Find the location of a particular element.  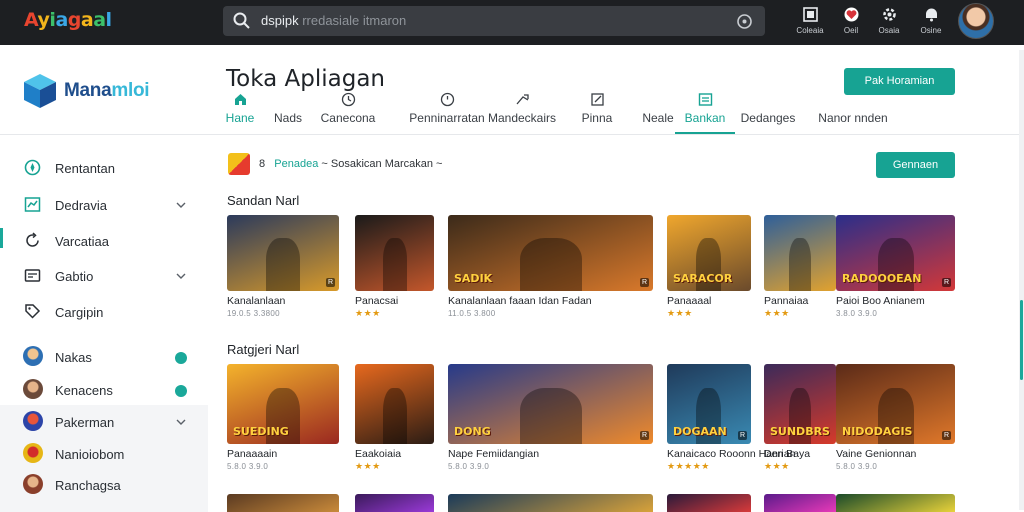

sidebar-item-rentantan: Rentantan is located at coordinates (104, 168).